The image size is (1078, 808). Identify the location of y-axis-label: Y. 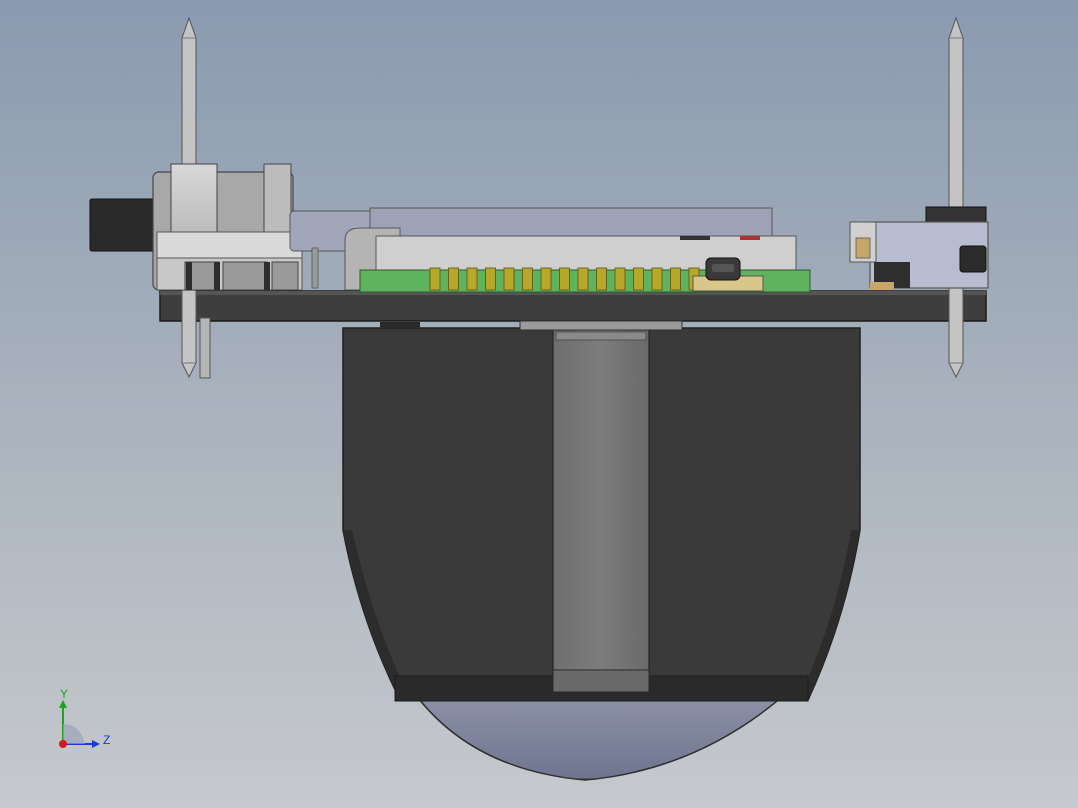
(64, 694).